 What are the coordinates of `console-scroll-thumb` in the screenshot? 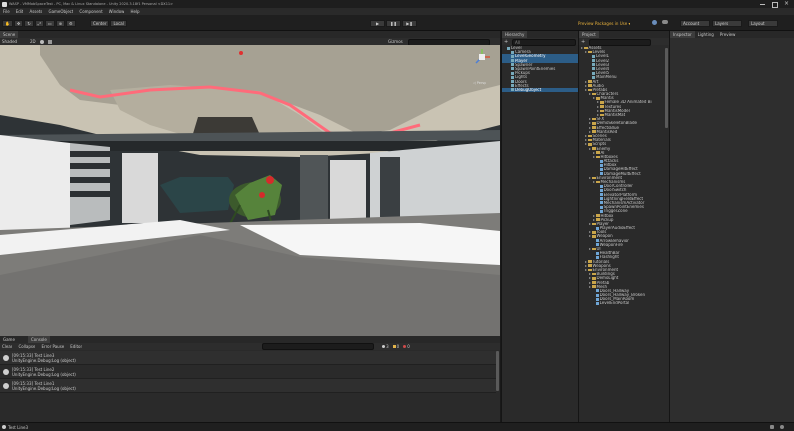 It's located at (497, 371).